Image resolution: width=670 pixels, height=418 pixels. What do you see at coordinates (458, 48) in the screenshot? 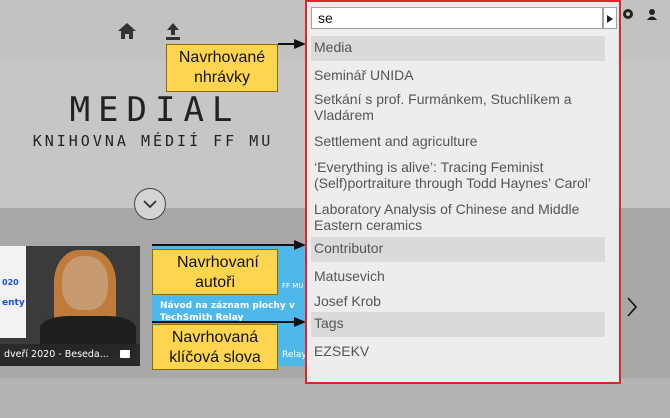
I see `suggestion-group-header: Media` at bounding box center [458, 48].